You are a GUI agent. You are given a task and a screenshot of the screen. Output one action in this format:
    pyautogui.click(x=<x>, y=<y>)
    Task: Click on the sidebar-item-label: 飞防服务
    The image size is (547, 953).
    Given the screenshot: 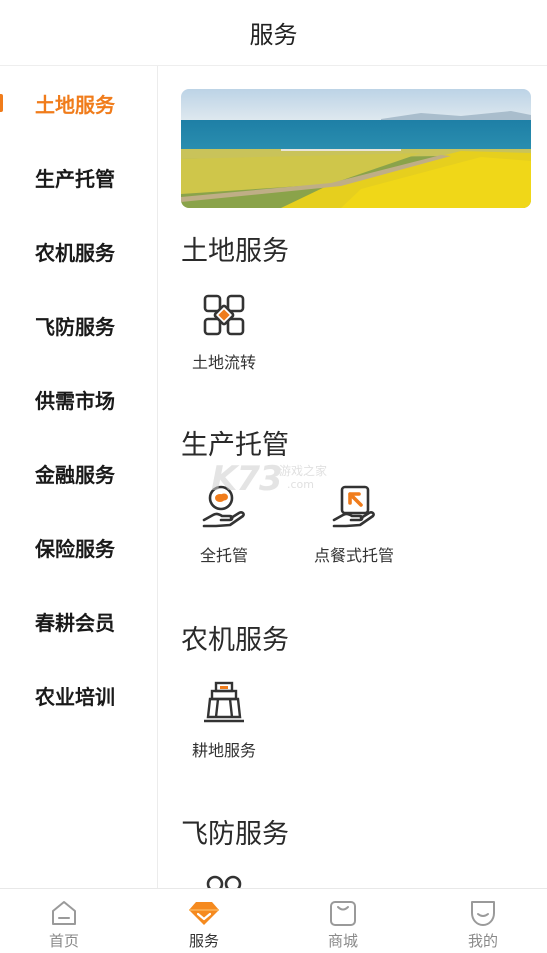 What is the action you would take?
    pyautogui.click(x=75, y=326)
    